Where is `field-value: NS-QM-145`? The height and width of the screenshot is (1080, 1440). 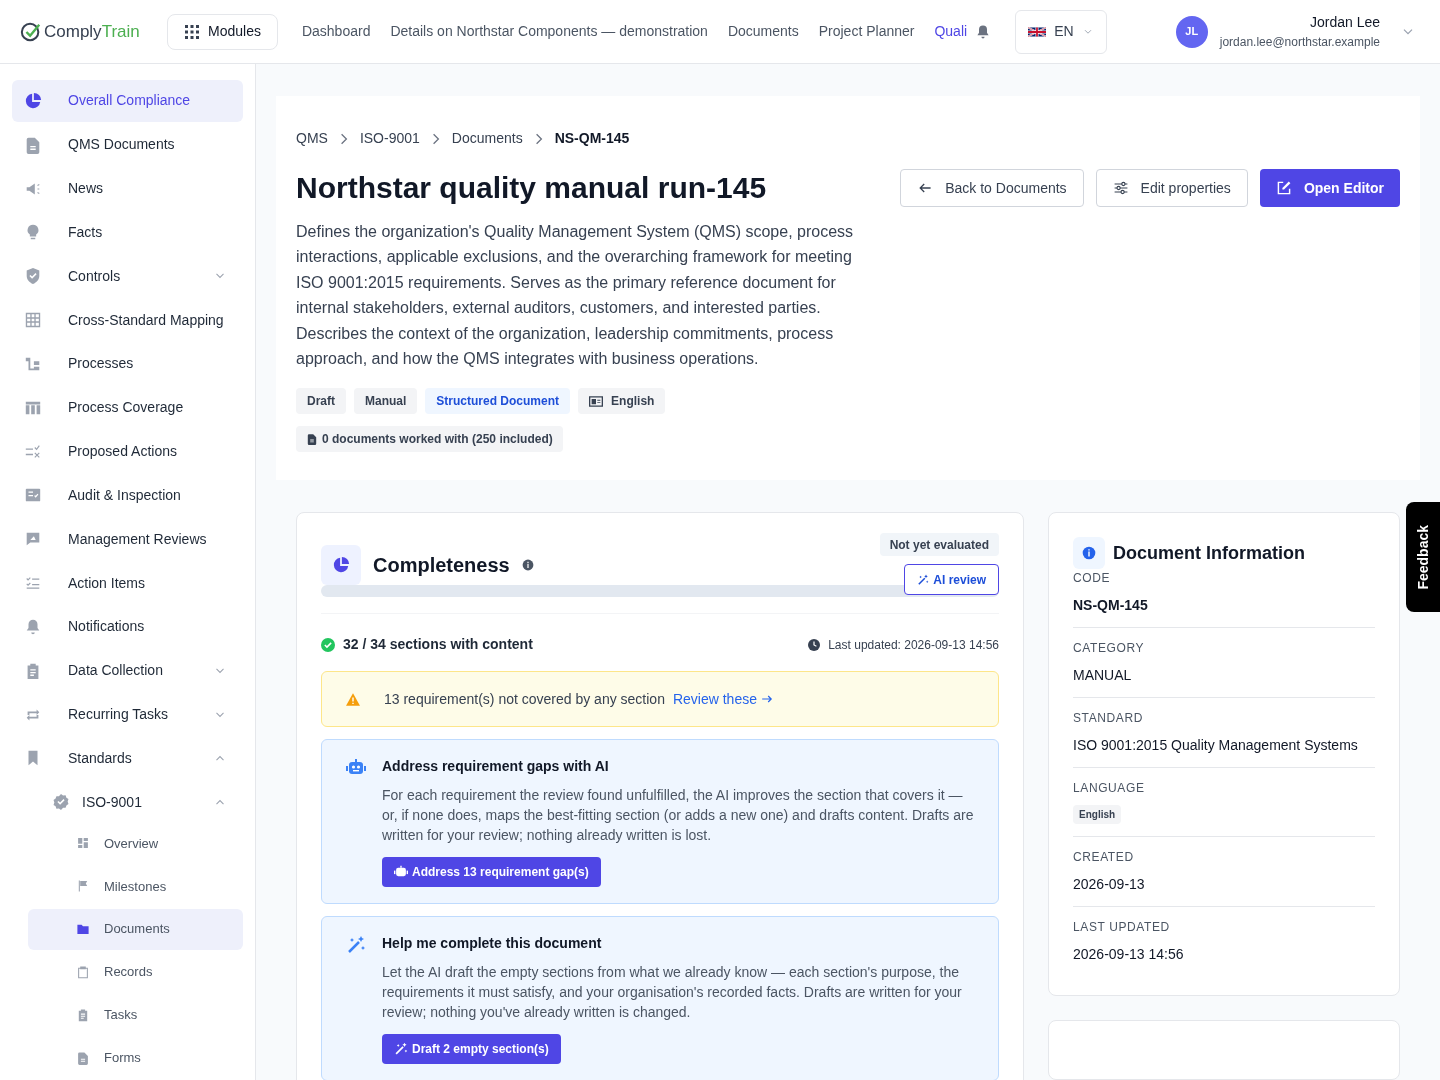
field-value: NS-QM-145 is located at coordinates (1111, 606).